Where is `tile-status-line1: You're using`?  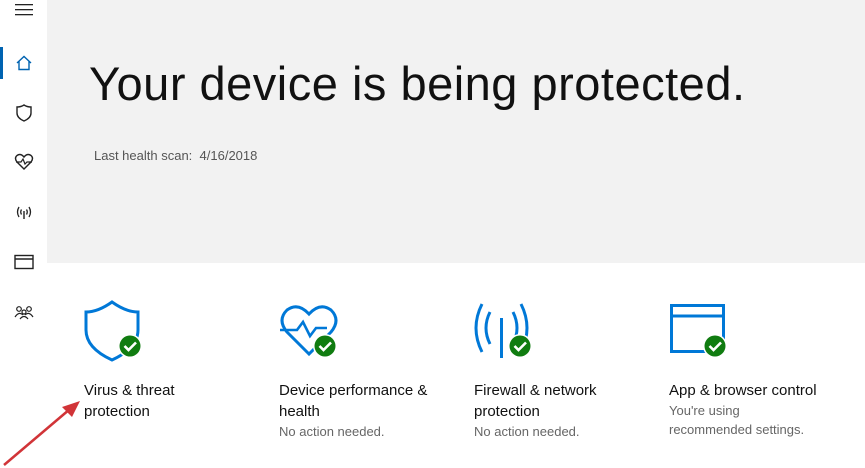 tile-status-line1: You're using is located at coordinates (704, 410).